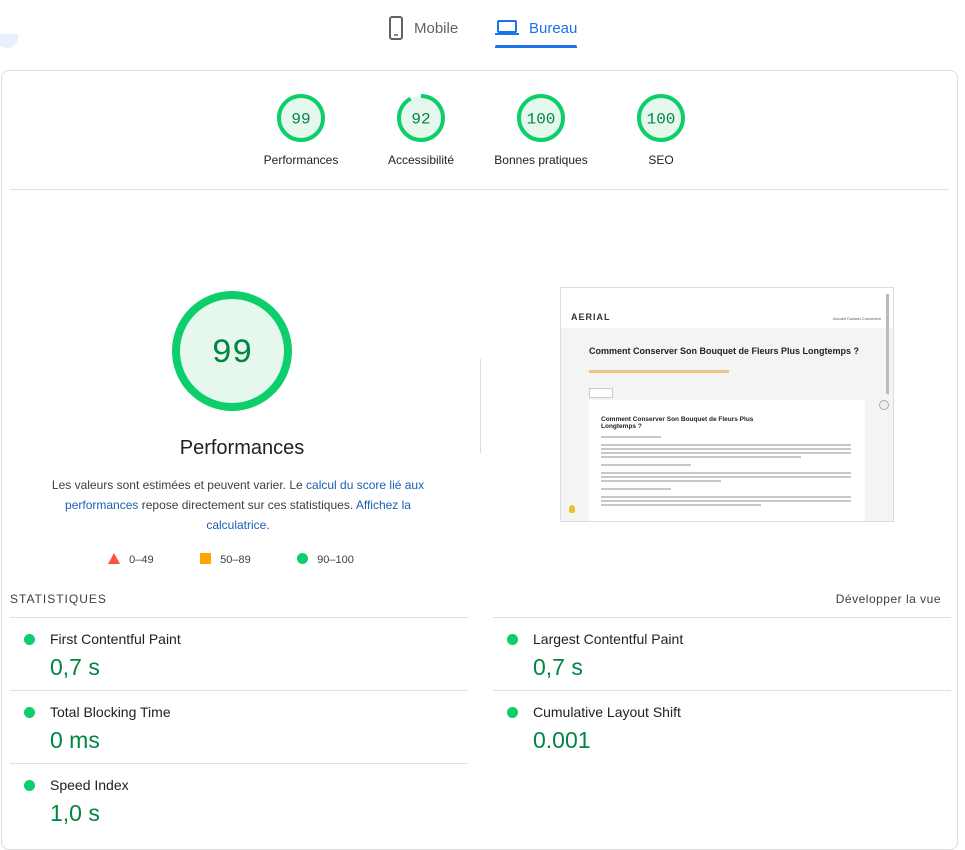 Image resolution: width=965 pixels, height=850 pixels. Describe the element at coordinates (141, 560) in the screenshot. I see `legend-fail-label: 0–49` at that location.